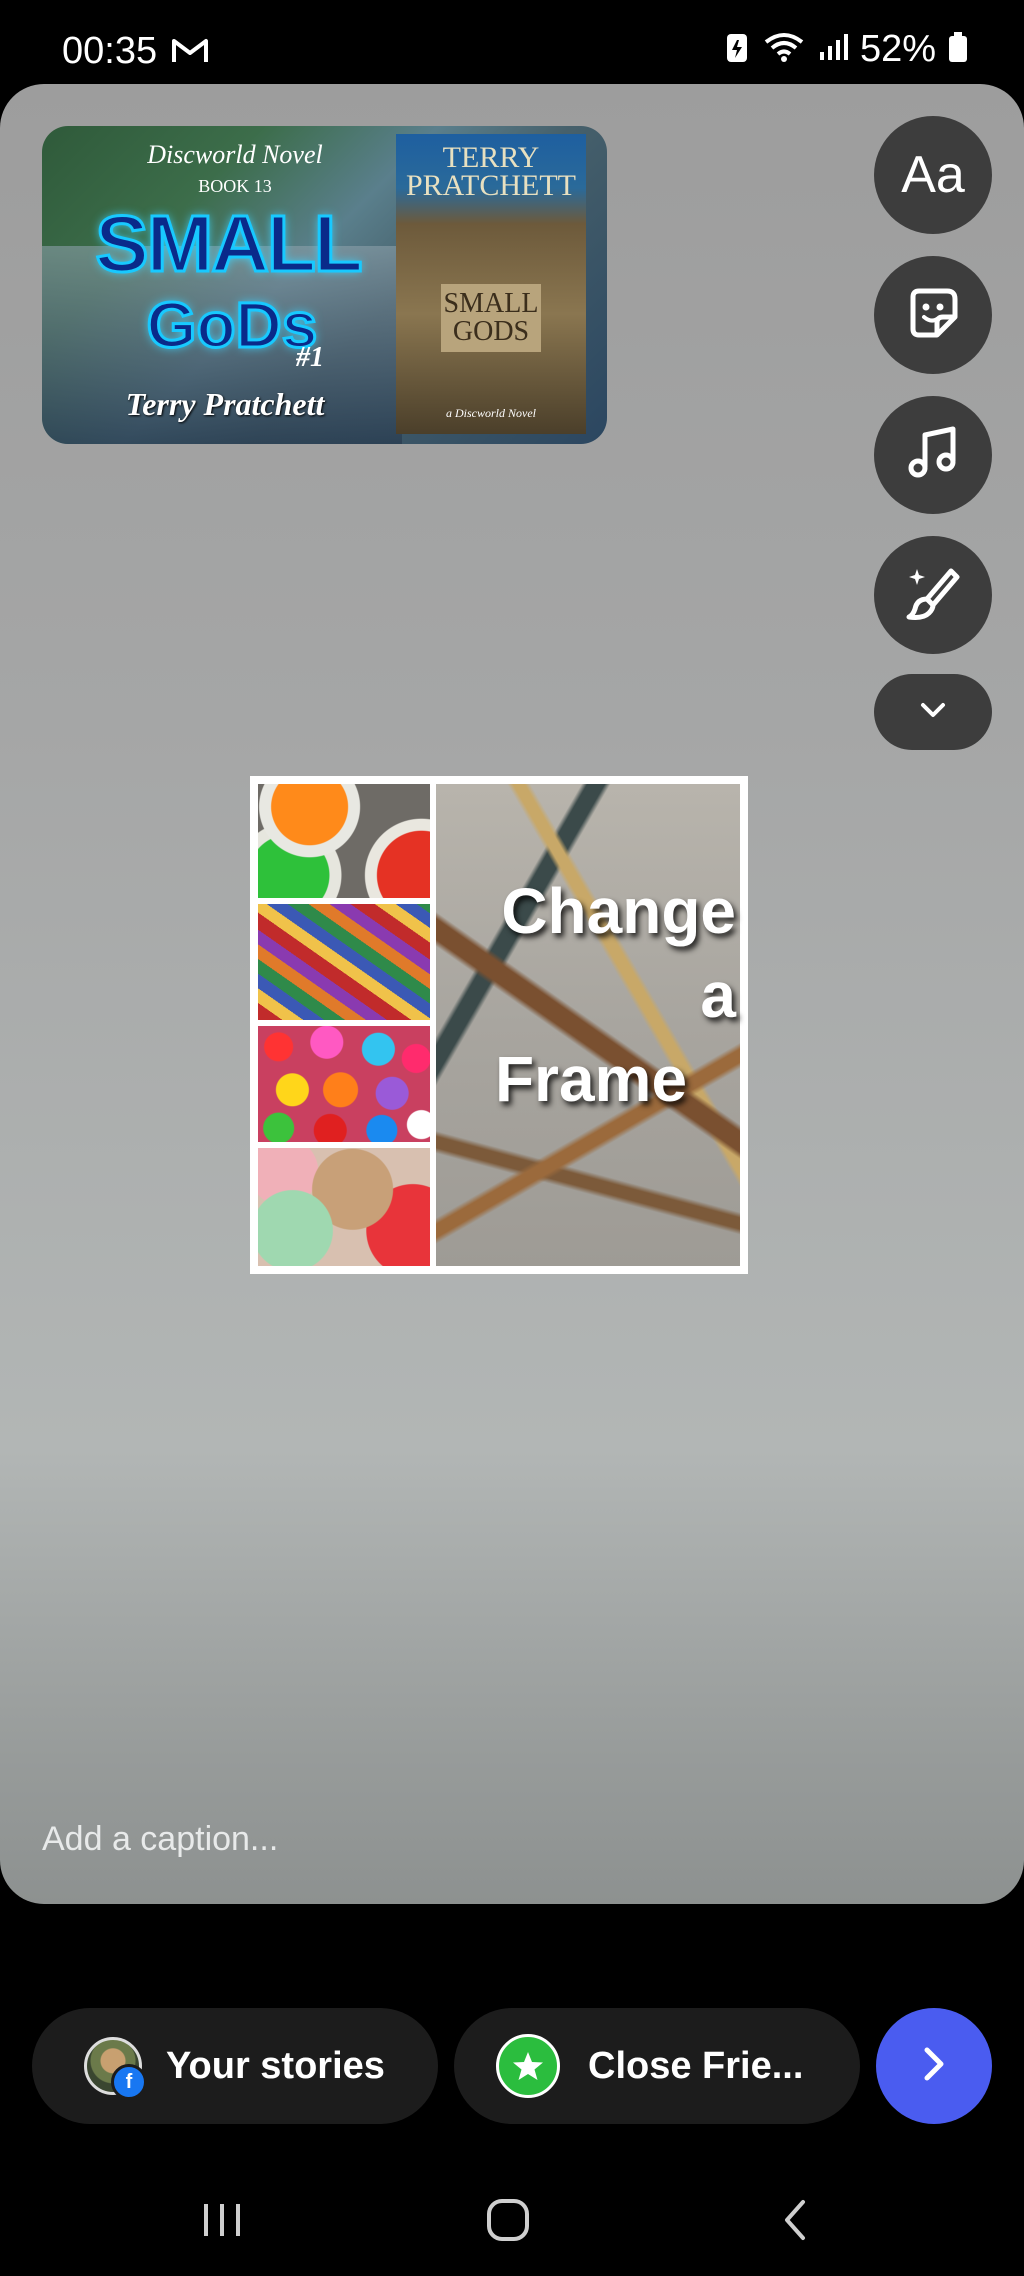  I want to click on pompoms-image, so click(344, 1084).